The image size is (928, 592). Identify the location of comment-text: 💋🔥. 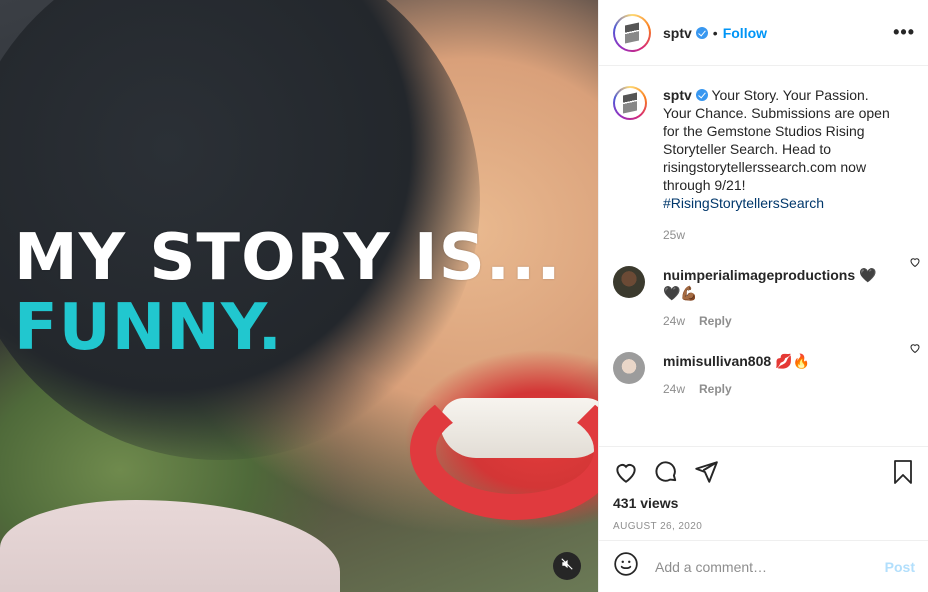
(792, 361).